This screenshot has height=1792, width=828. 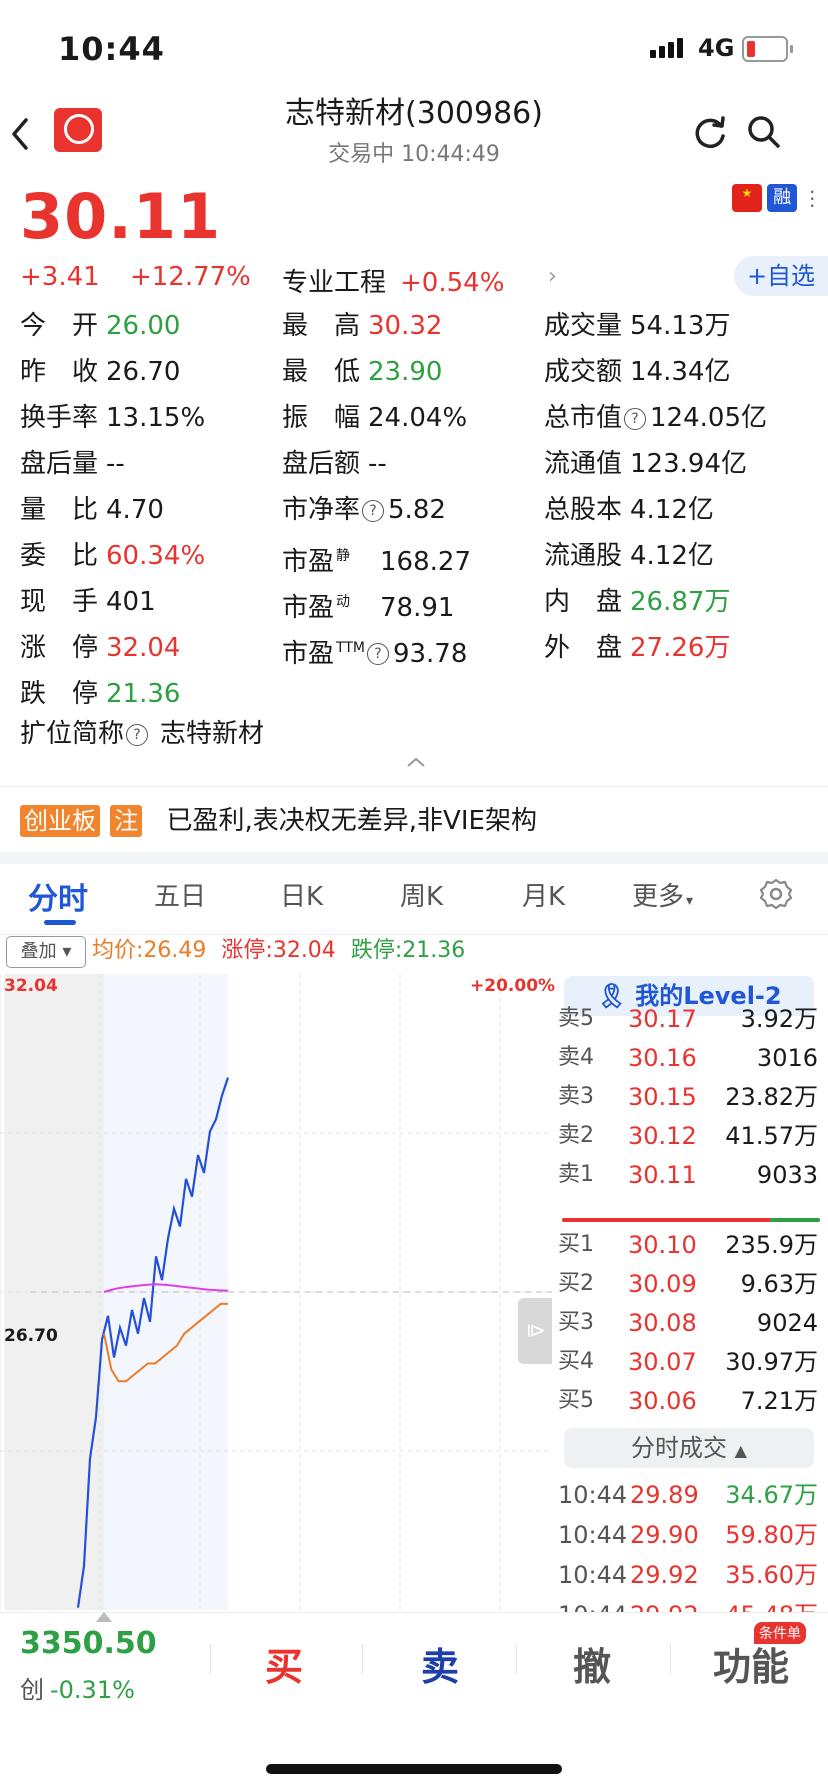 What do you see at coordinates (662, 894) in the screenshot?
I see `tab-more: 更多 ▾` at bounding box center [662, 894].